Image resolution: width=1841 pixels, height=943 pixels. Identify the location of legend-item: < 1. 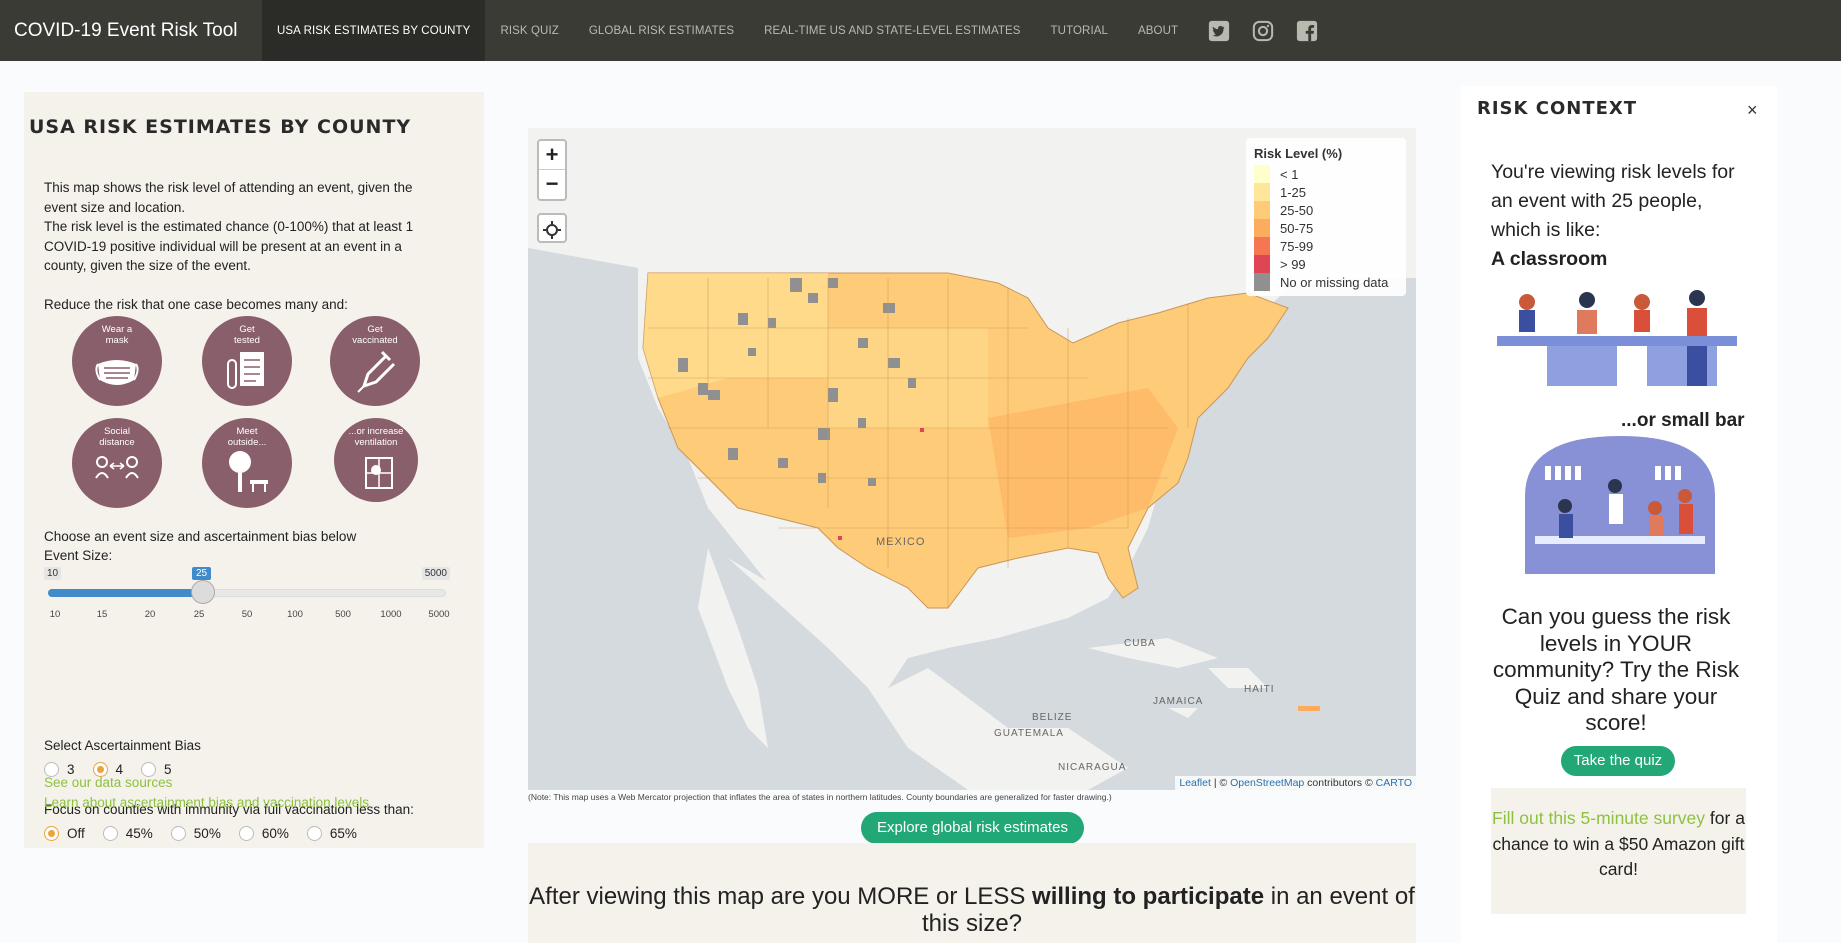
(1326, 174).